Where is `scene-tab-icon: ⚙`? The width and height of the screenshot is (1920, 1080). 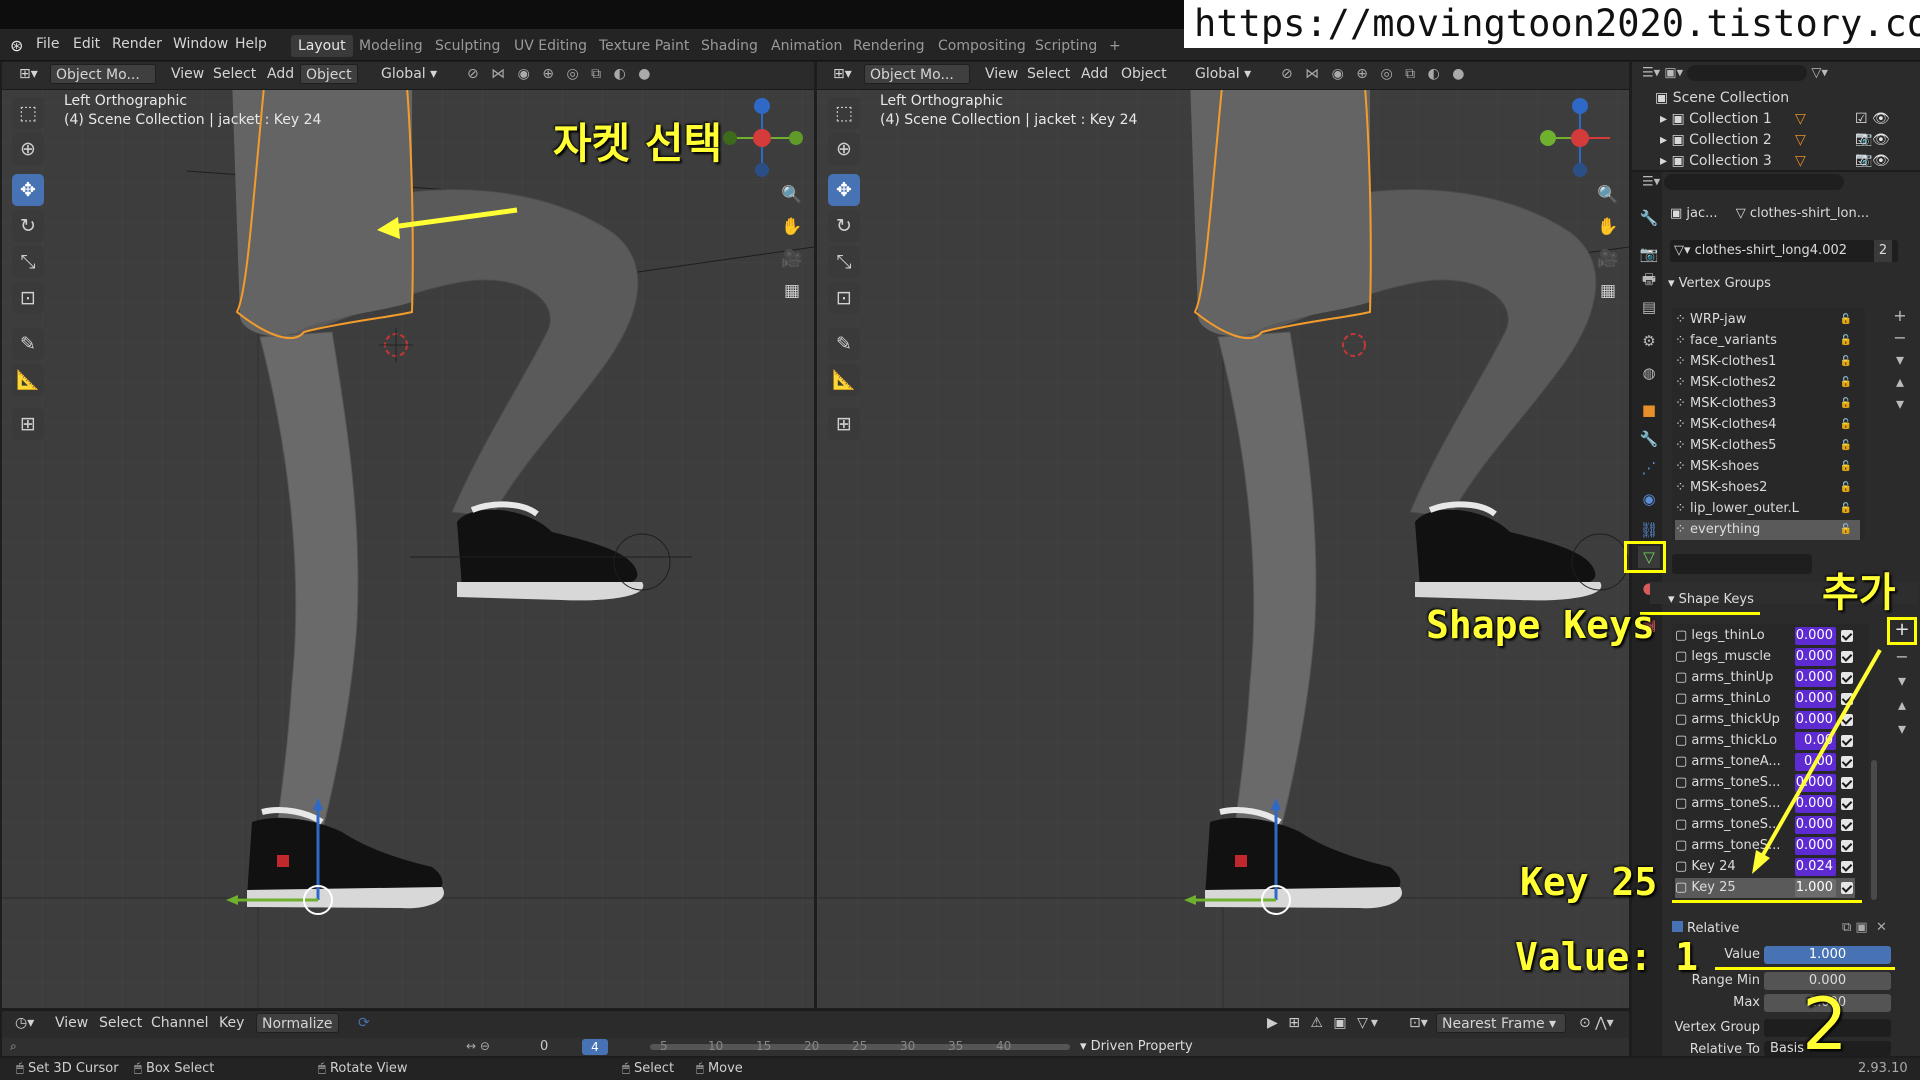
scene-tab-icon: ⚙ is located at coordinates (1649, 341).